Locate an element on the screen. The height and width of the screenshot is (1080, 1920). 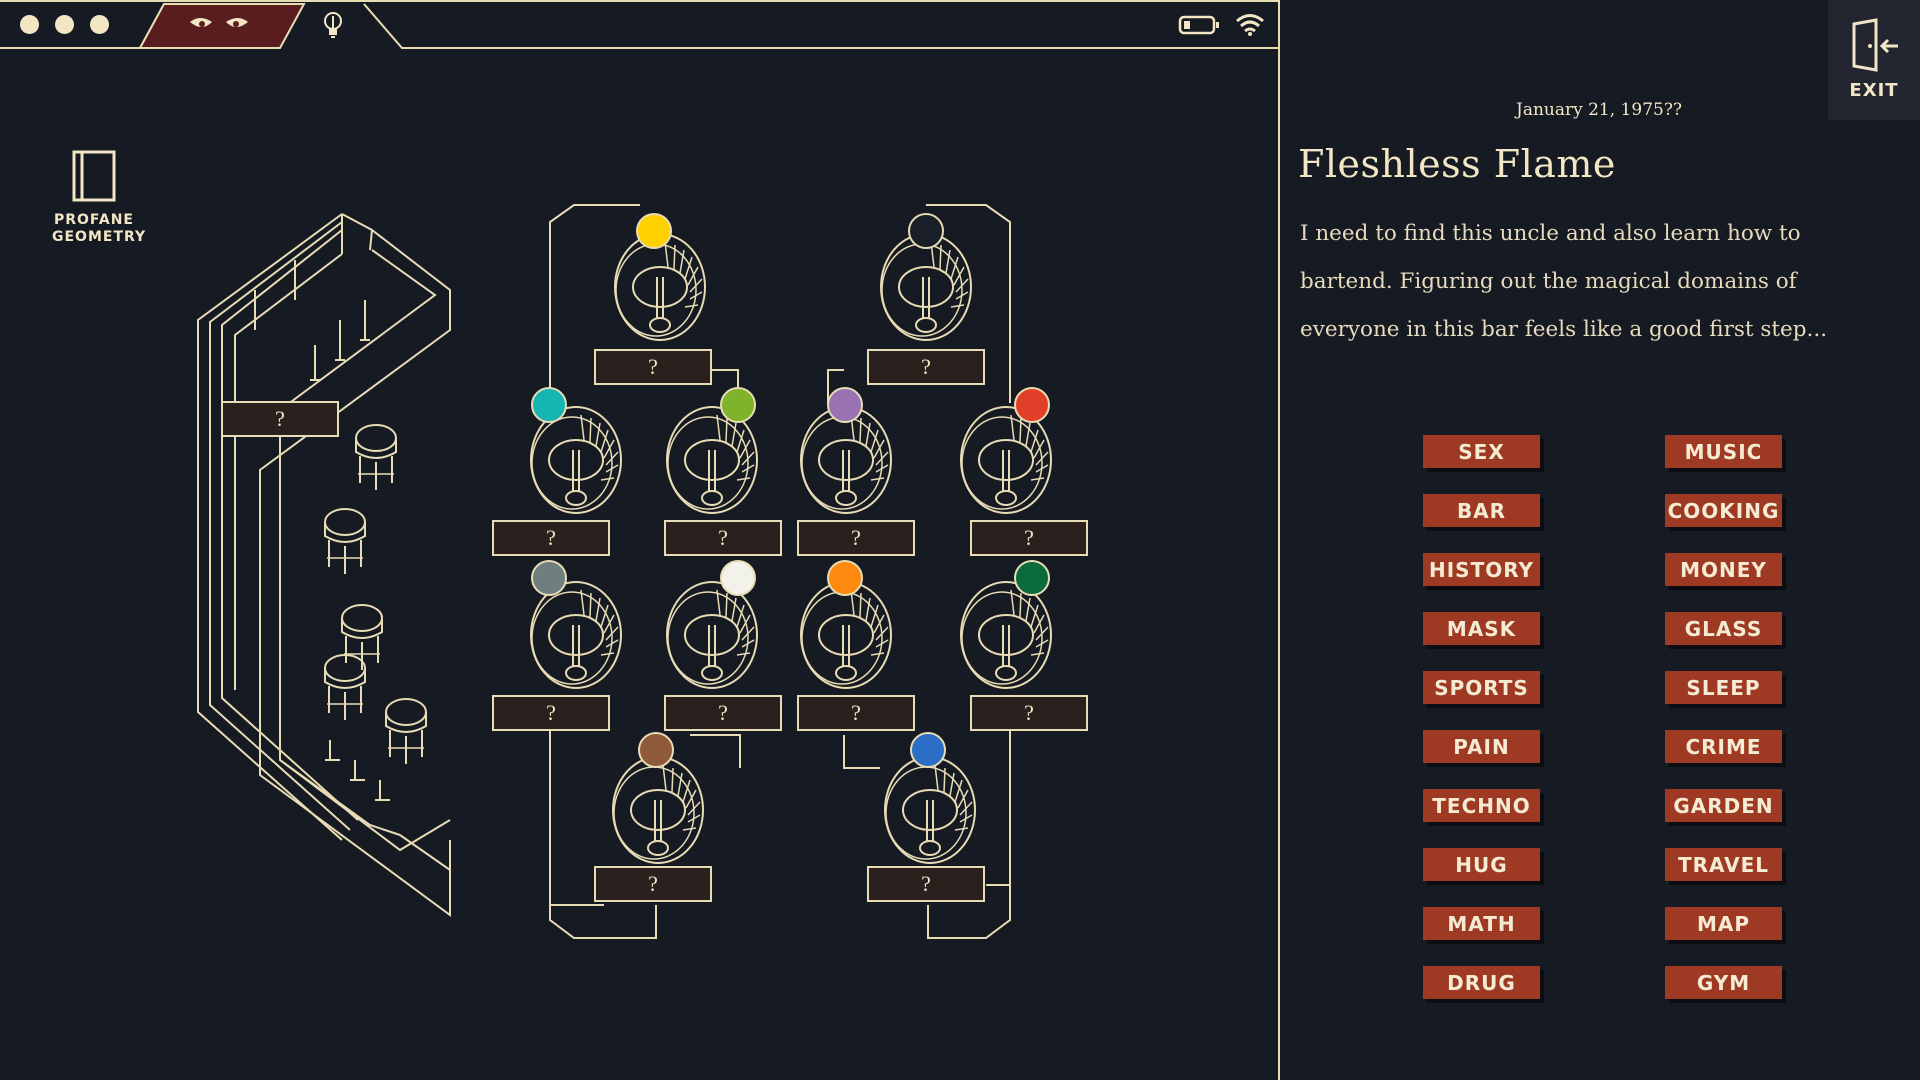
tag-hug: HUG is located at coordinates (1481, 864).